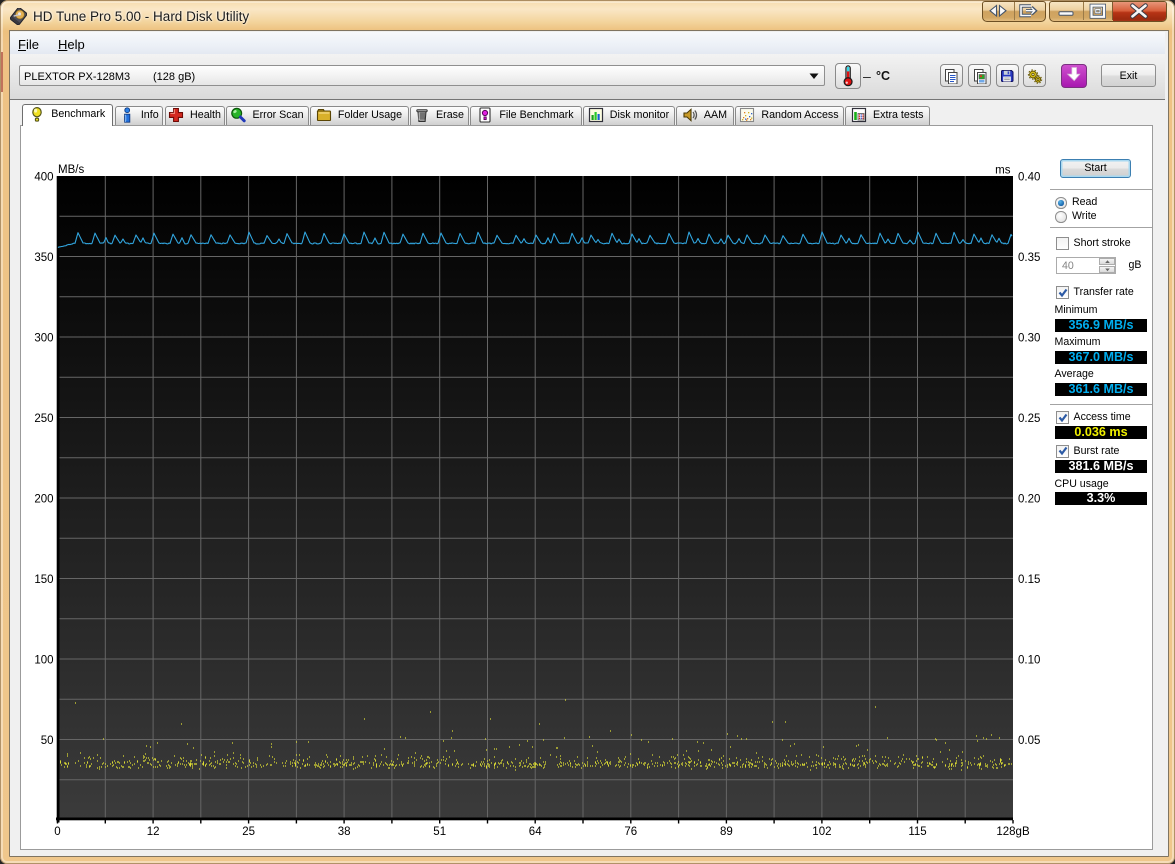  I want to click on svg-text: 0.40, so click(1029, 178).